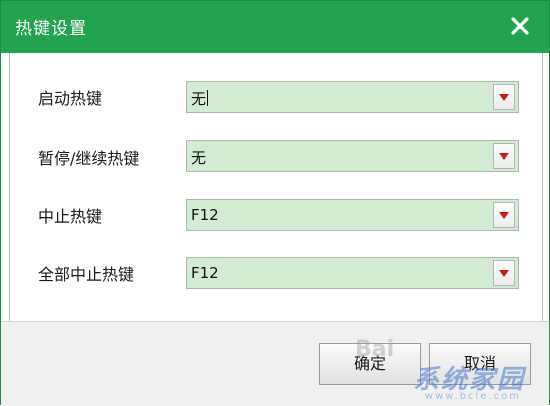 The height and width of the screenshot is (406, 550). What do you see at coordinates (70, 98) in the screenshot?
I see `start-hotkey-label: 启动热键` at bounding box center [70, 98].